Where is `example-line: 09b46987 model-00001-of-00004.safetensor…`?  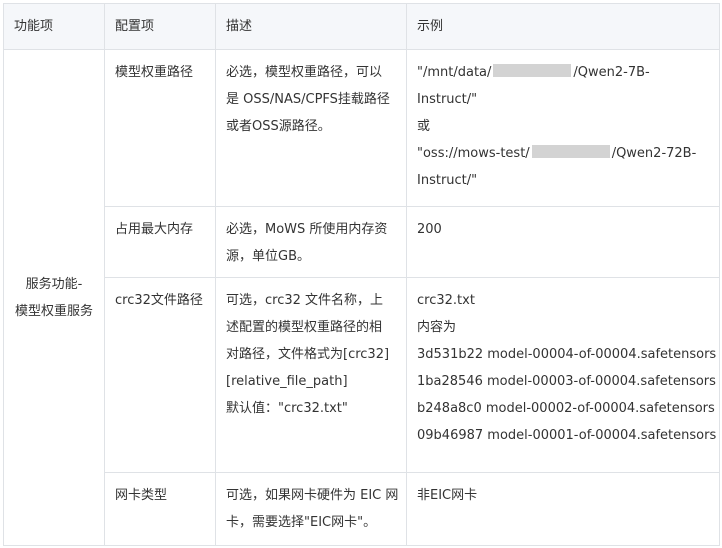 example-line: 09b46987 model-00001-of-00004.safetensor… is located at coordinates (567, 435).